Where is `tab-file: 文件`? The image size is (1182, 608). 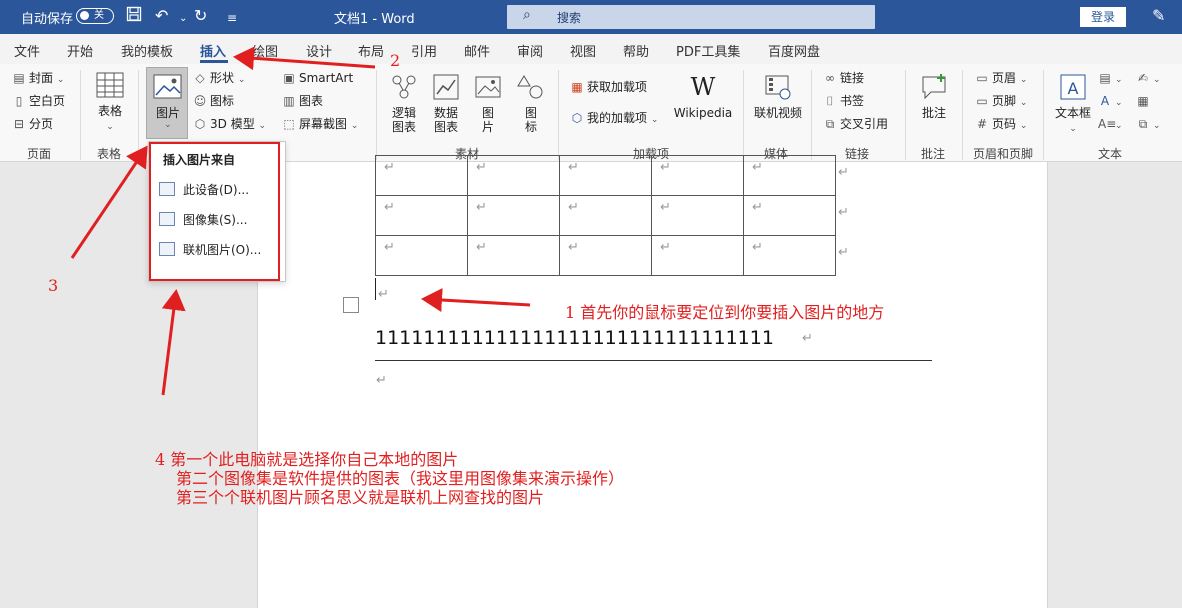
tab-file: 文件 is located at coordinates (27, 50).